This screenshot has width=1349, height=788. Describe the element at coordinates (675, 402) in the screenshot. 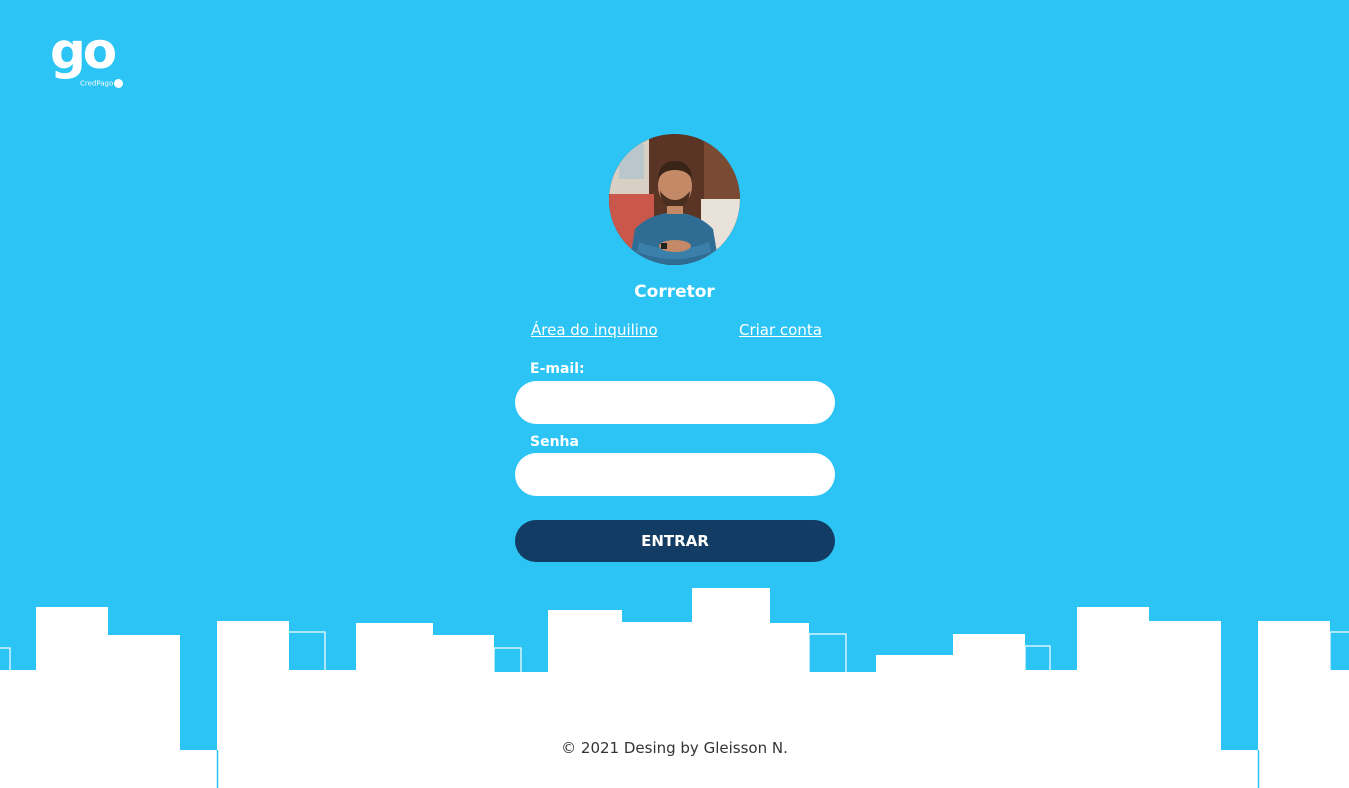

I see `email-field` at that location.